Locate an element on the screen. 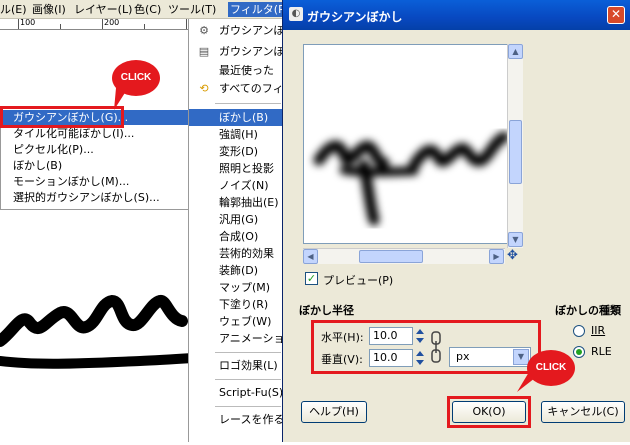 Image resolution: width=630 pixels, height=445 pixels. recent-filter-icon: ⚙ is located at coordinates (204, 30).